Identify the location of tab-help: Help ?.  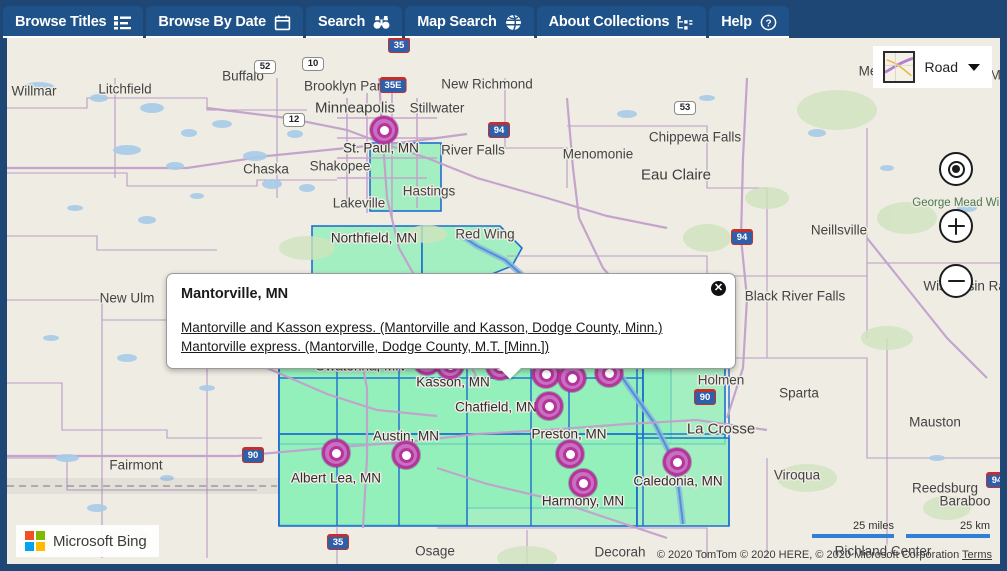
(749, 22).